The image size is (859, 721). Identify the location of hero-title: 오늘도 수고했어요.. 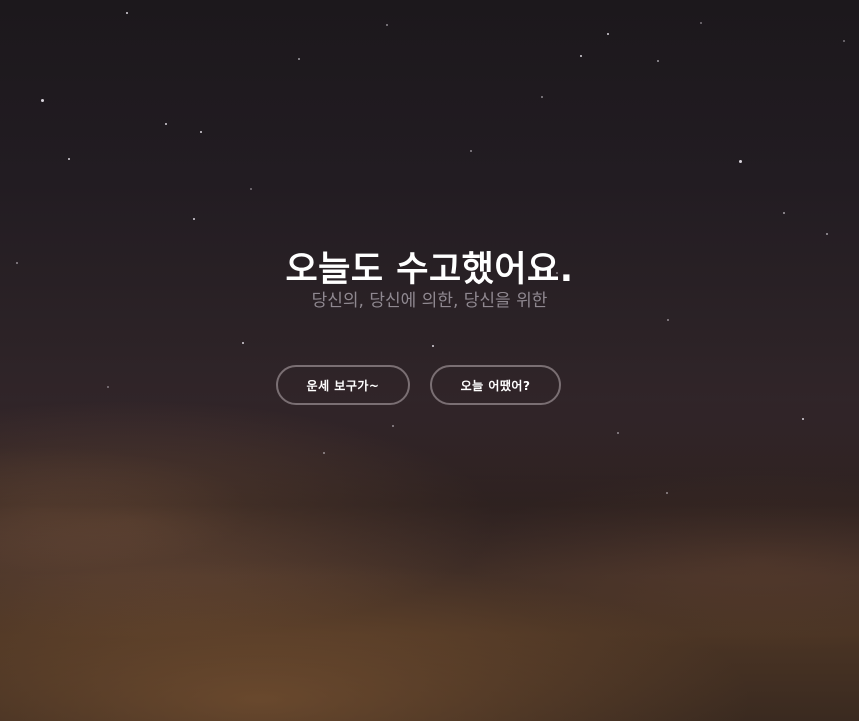
(429, 270).